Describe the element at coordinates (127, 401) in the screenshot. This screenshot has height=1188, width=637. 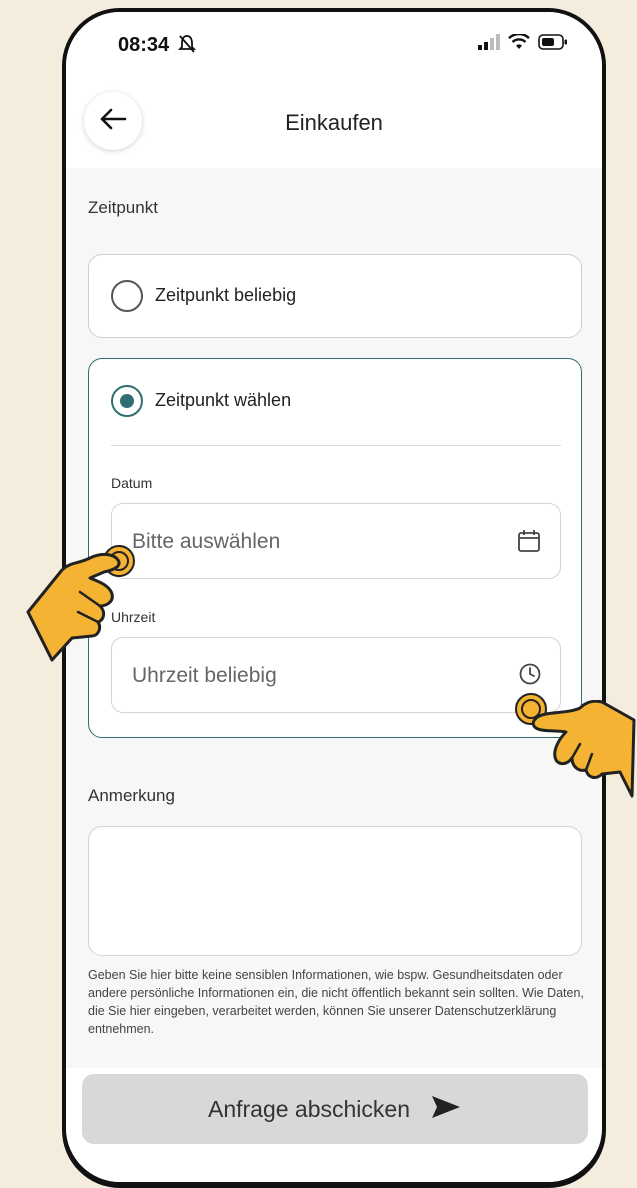
I see `radio-choose-time` at that location.